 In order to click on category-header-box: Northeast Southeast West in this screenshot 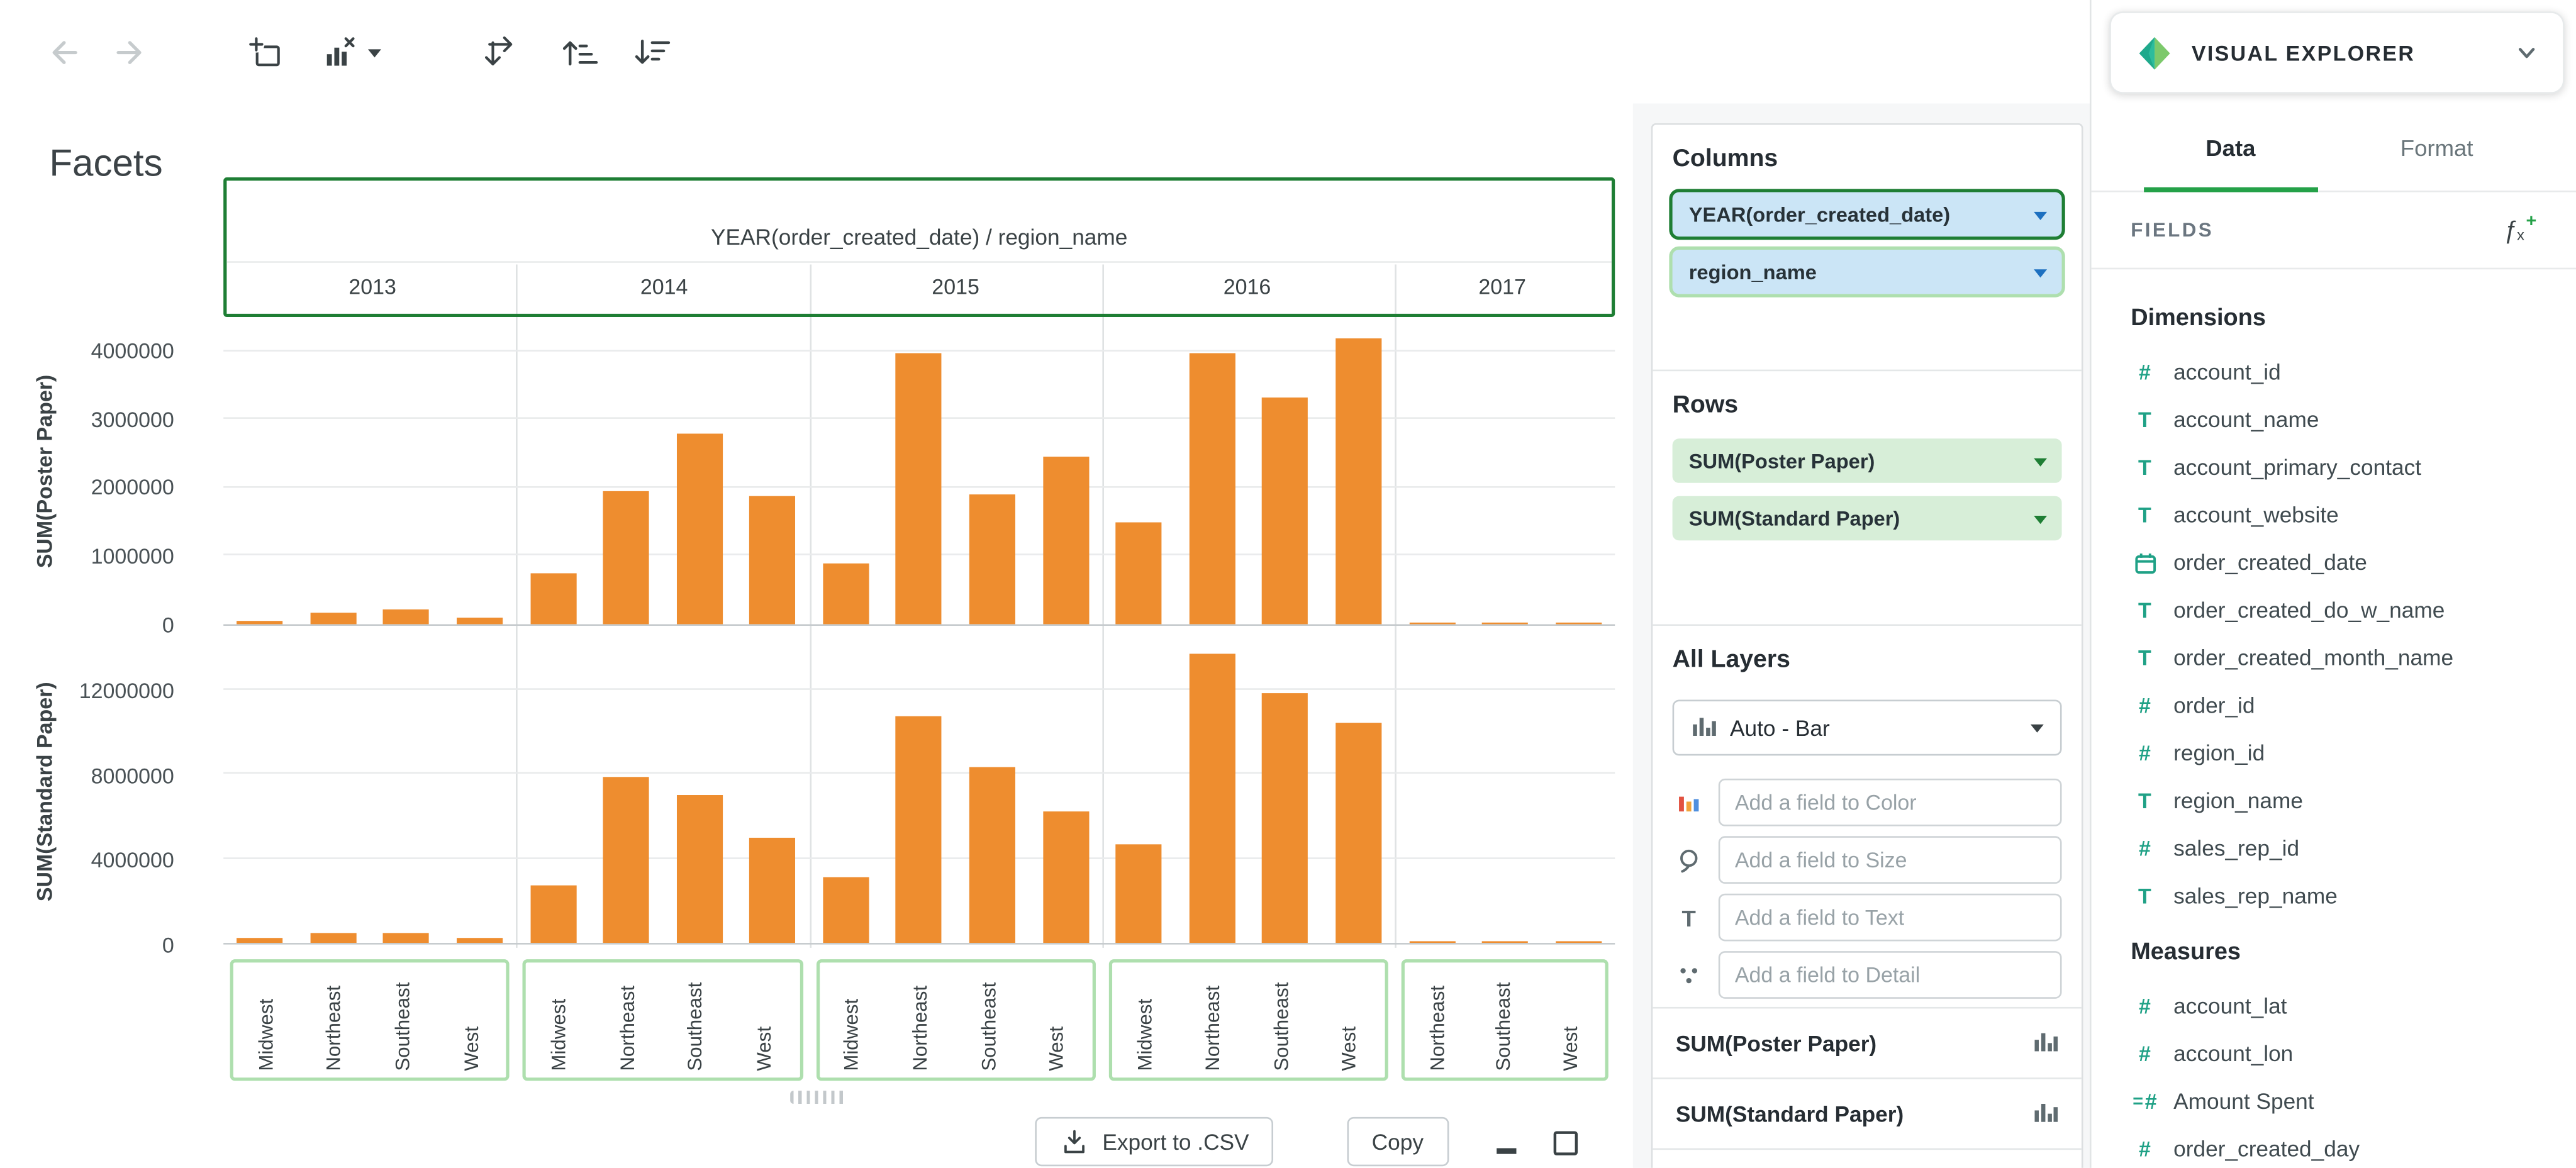, I will do `click(1505, 1020)`.